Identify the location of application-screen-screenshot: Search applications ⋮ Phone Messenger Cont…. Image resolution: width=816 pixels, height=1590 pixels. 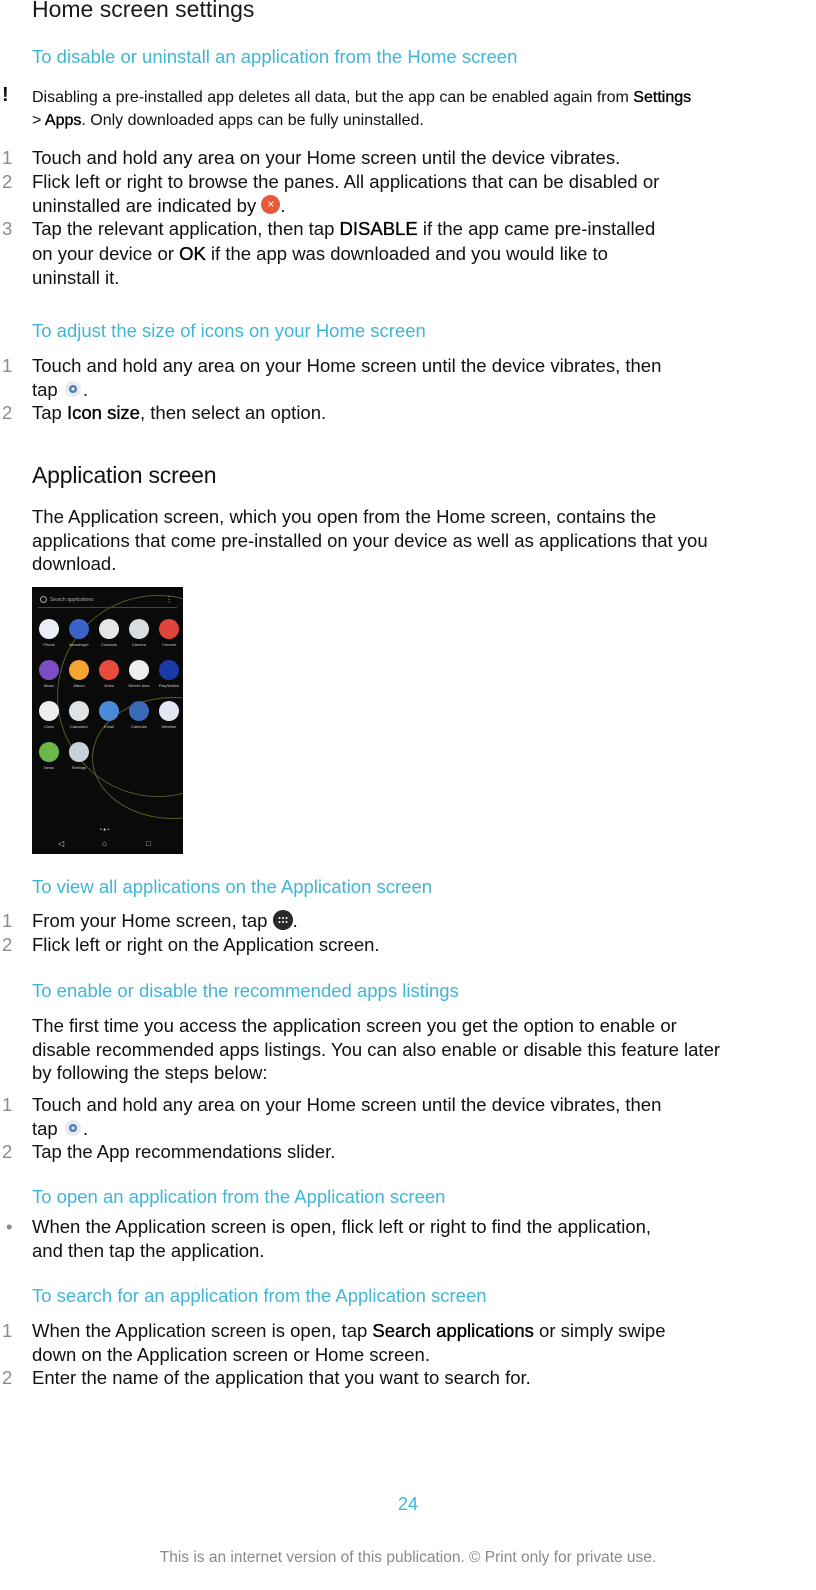
(107, 720).